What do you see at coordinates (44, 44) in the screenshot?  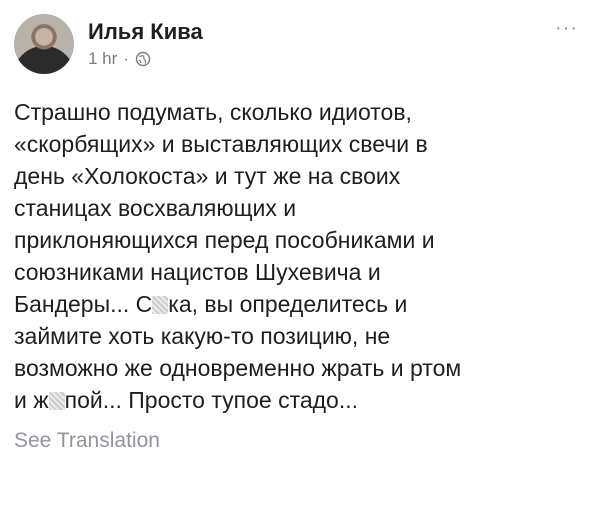 I see `author-avatar` at bounding box center [44, 44].